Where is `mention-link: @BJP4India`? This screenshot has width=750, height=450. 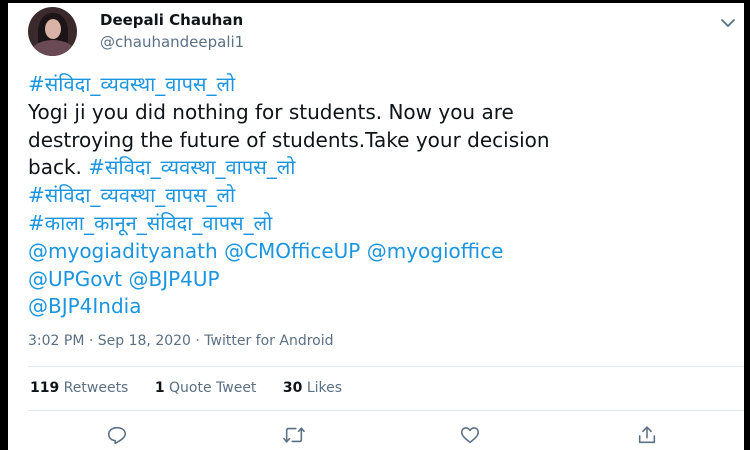
mention-link: @BJP4India is located at coordinates (85, 306).